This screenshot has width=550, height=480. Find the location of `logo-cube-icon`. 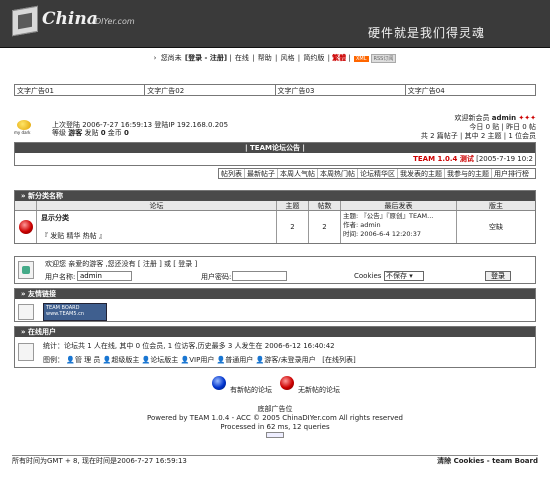

logo-cube-icon is located at coordinates (25, 21).